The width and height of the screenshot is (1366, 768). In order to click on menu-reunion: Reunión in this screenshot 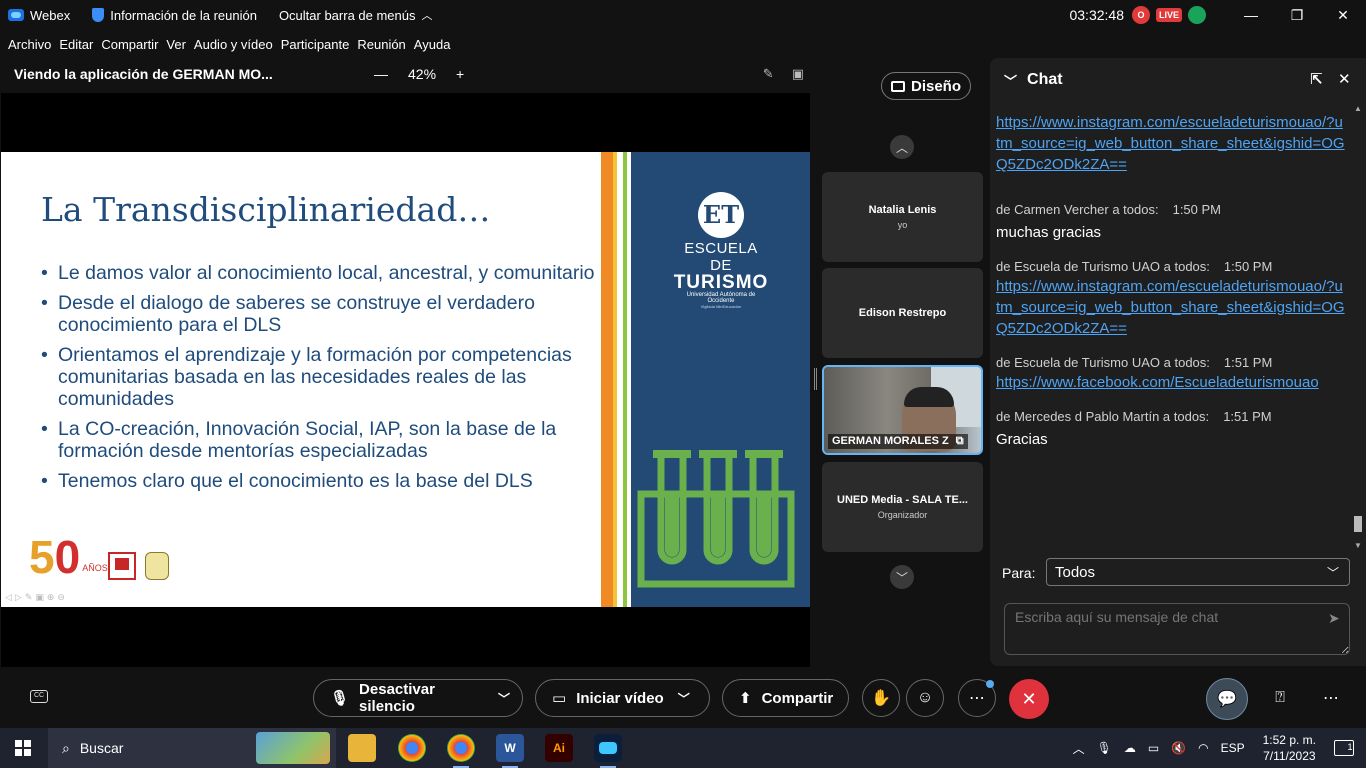, I will do `click(381, 44)`.